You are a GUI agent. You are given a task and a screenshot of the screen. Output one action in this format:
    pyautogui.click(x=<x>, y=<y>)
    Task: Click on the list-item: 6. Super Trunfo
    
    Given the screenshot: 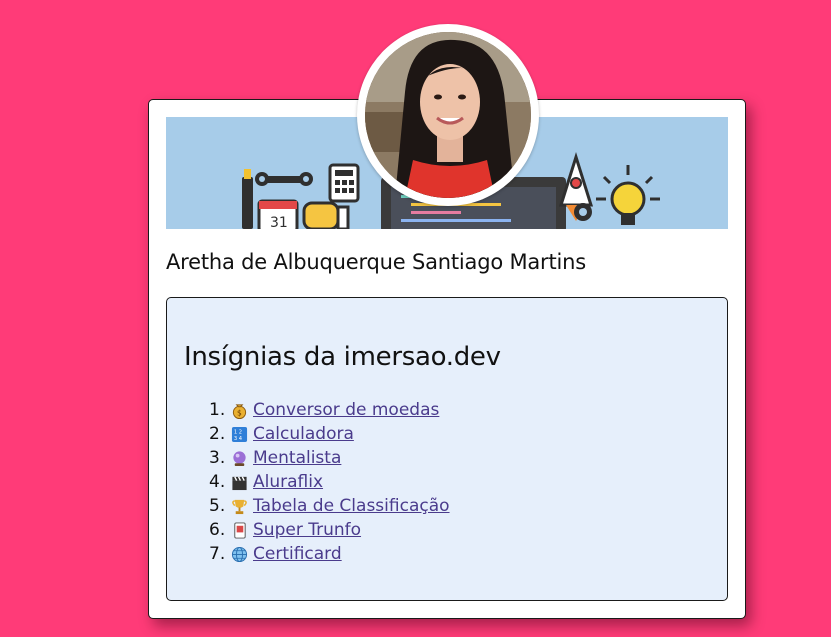 What is the action you would take?
    pyautogui.click(x=329, y=530)
    